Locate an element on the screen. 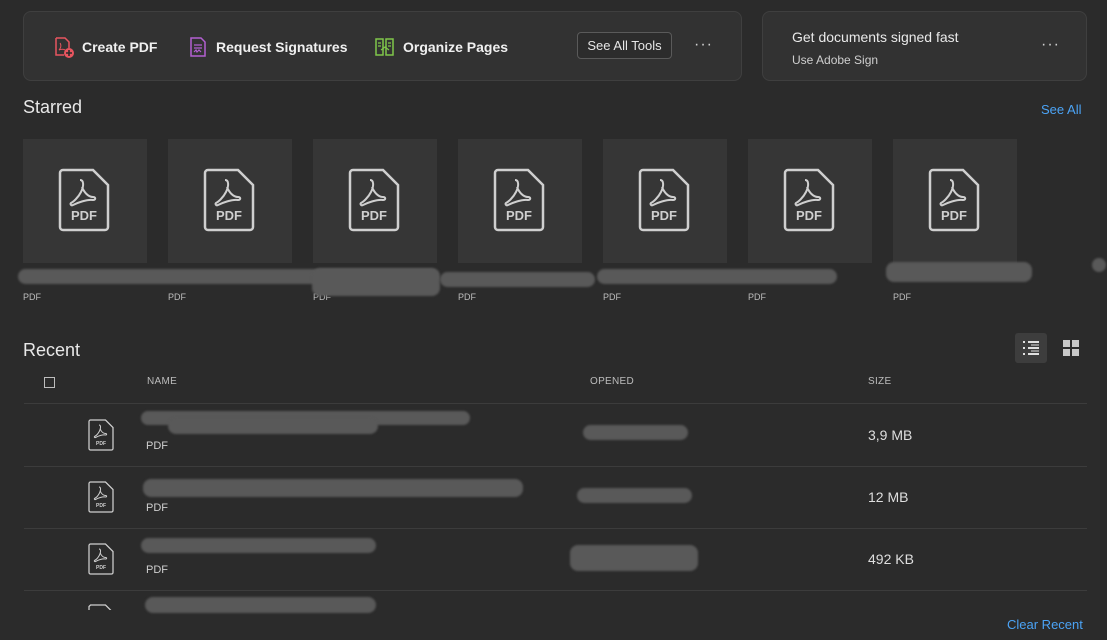 The width and height of the screenshot is (1107, 640). organize-pages-tool: Organize Pages is located at coordinates (441, 47).